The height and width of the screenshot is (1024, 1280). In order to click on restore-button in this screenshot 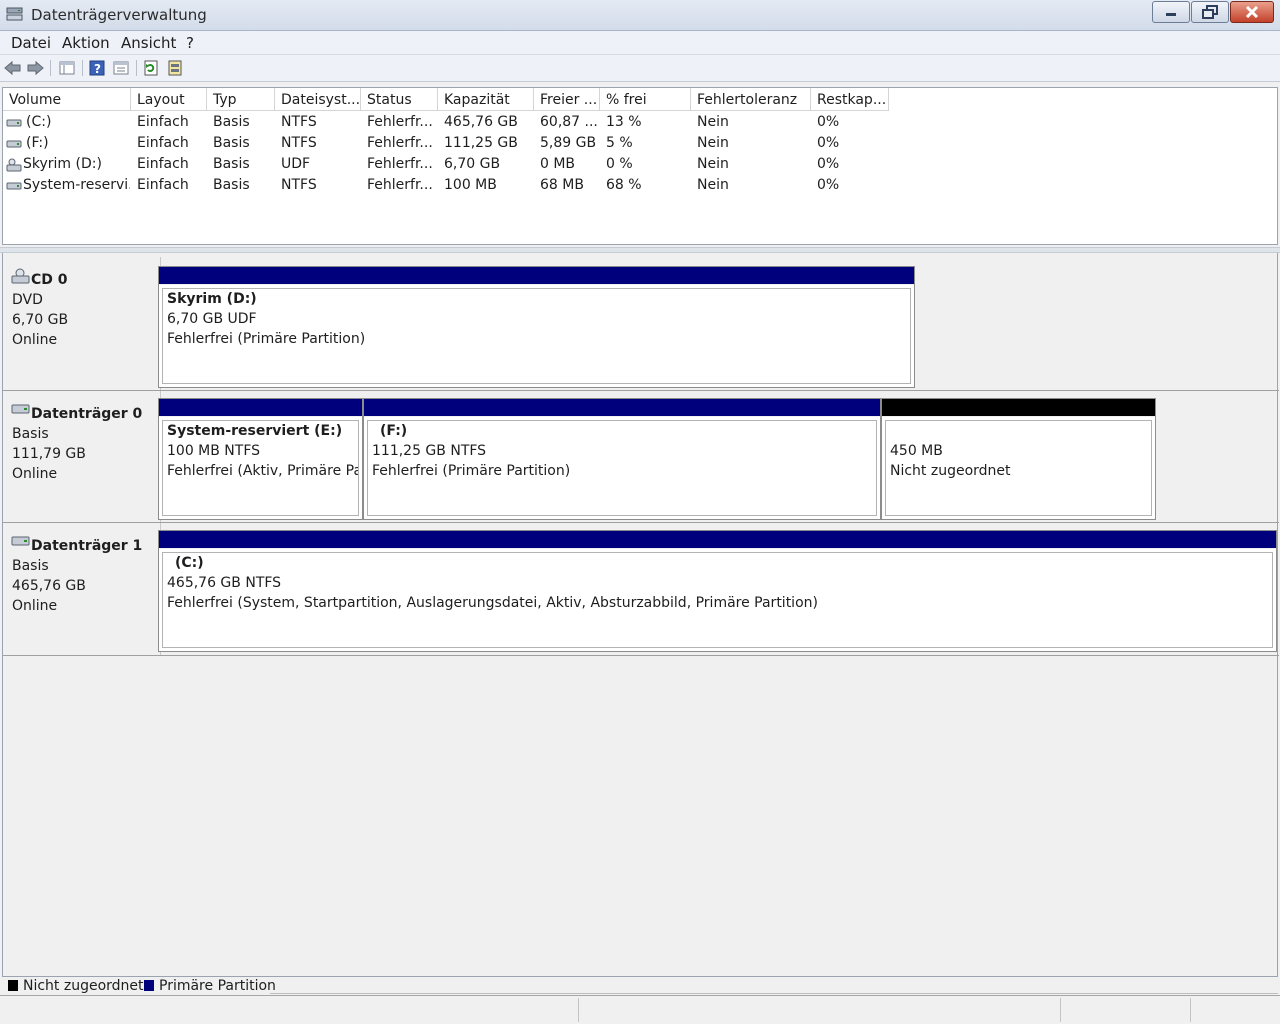, I will do `click(1210, 12)`.